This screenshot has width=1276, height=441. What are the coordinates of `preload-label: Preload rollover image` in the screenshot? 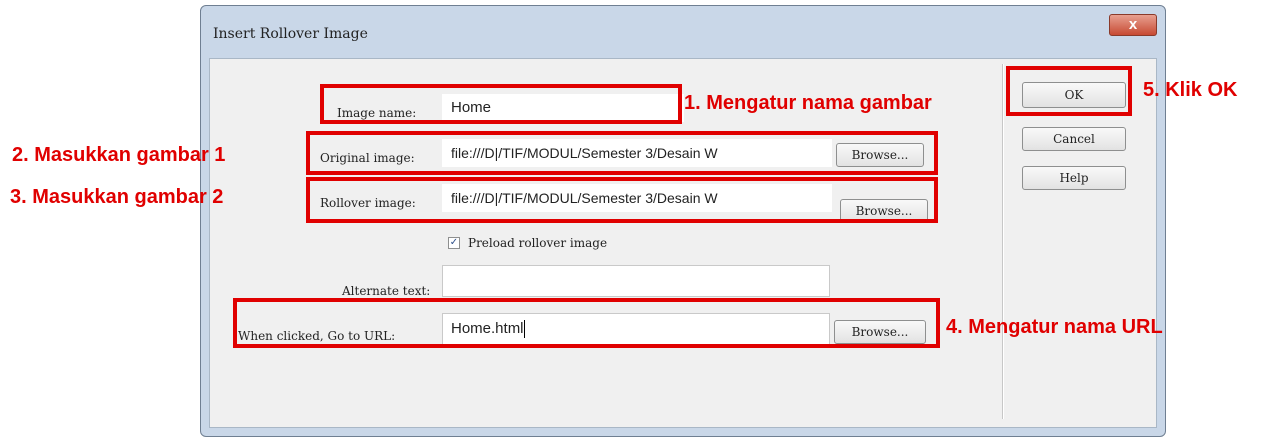 It's located at (538, 243).